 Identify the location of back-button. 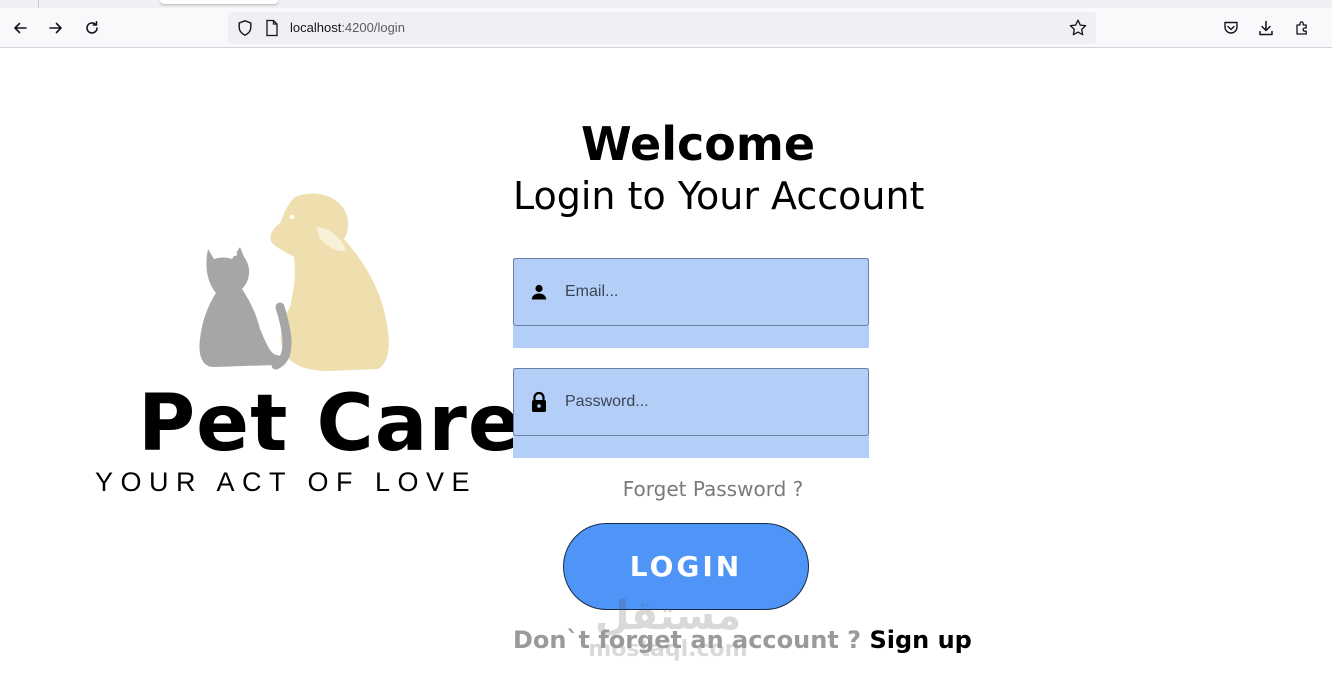
(20, 28).